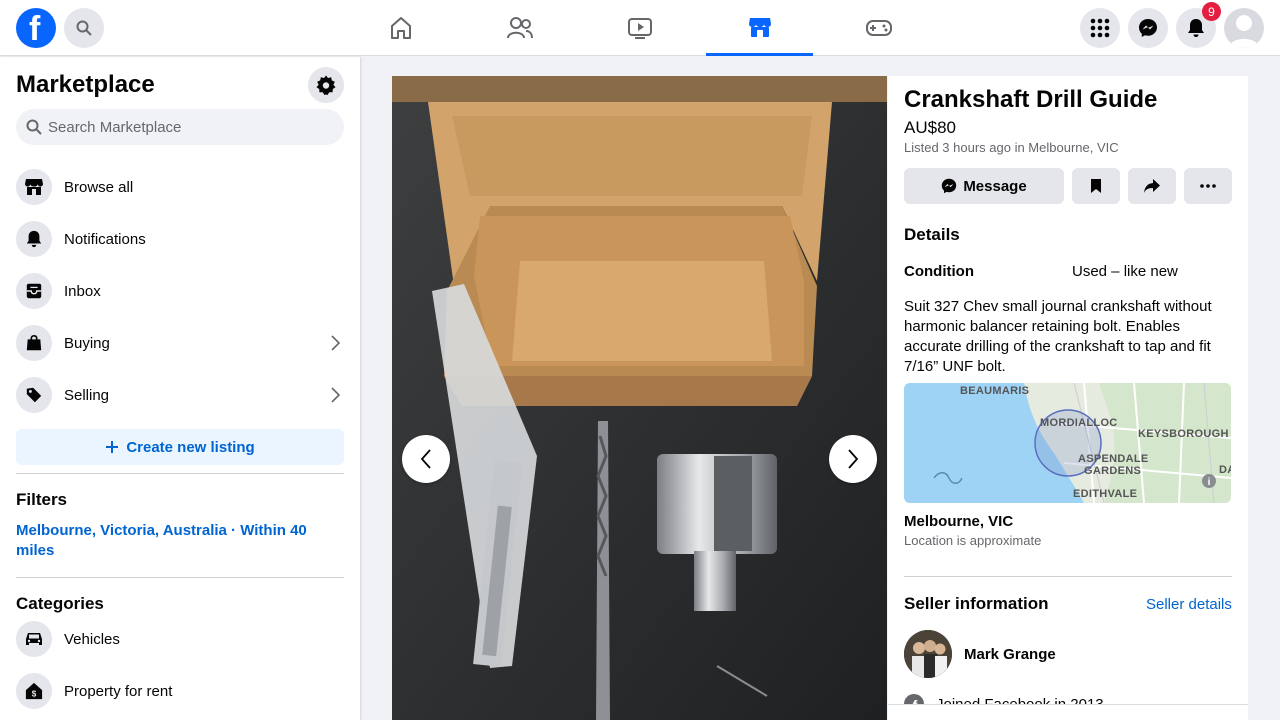  I want to click on save-button, so click(1096, 186).